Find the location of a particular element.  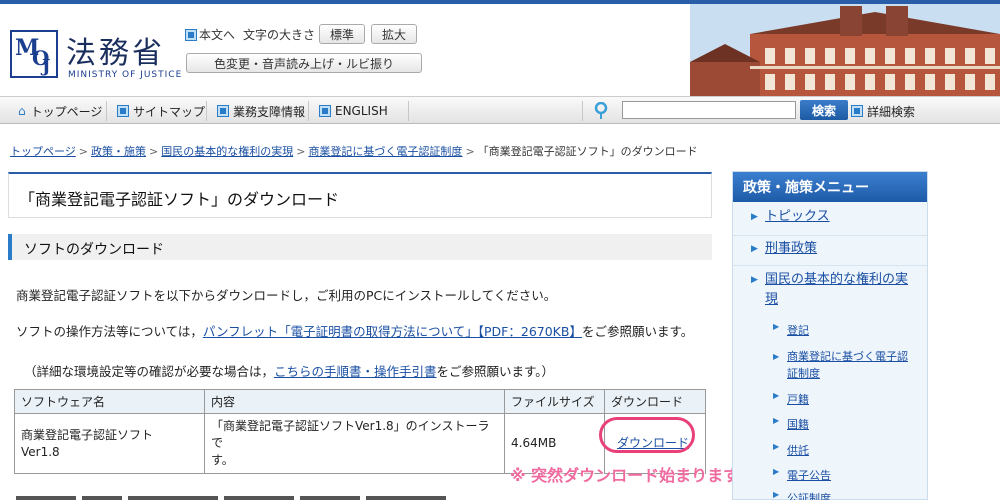

sidebar-subitem-deposit: ▶ 供託 is located at coordinates (830, 450).